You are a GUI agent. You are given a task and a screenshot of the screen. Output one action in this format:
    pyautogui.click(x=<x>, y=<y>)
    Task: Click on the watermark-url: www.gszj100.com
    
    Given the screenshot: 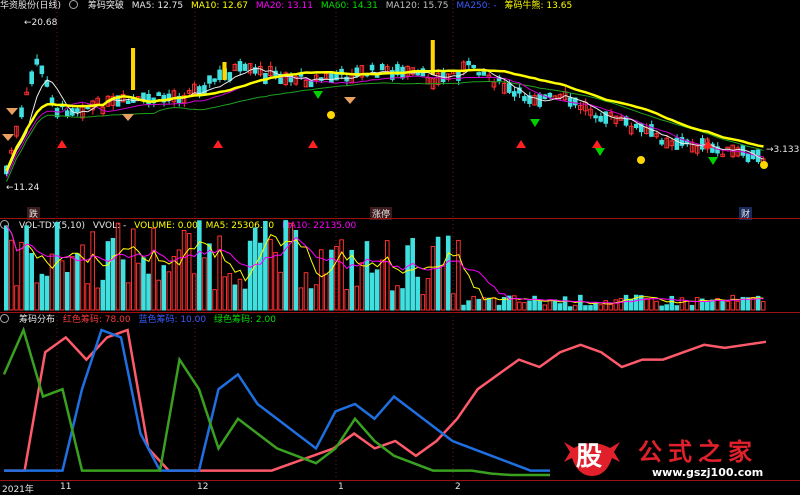 What is the action you would take?
    pyautogui.click(x=708, y=472)
    